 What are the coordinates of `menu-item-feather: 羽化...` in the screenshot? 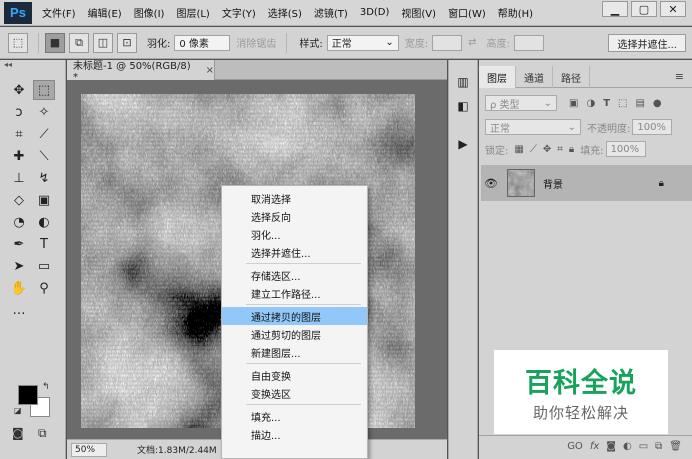 It's located at (294, 234).